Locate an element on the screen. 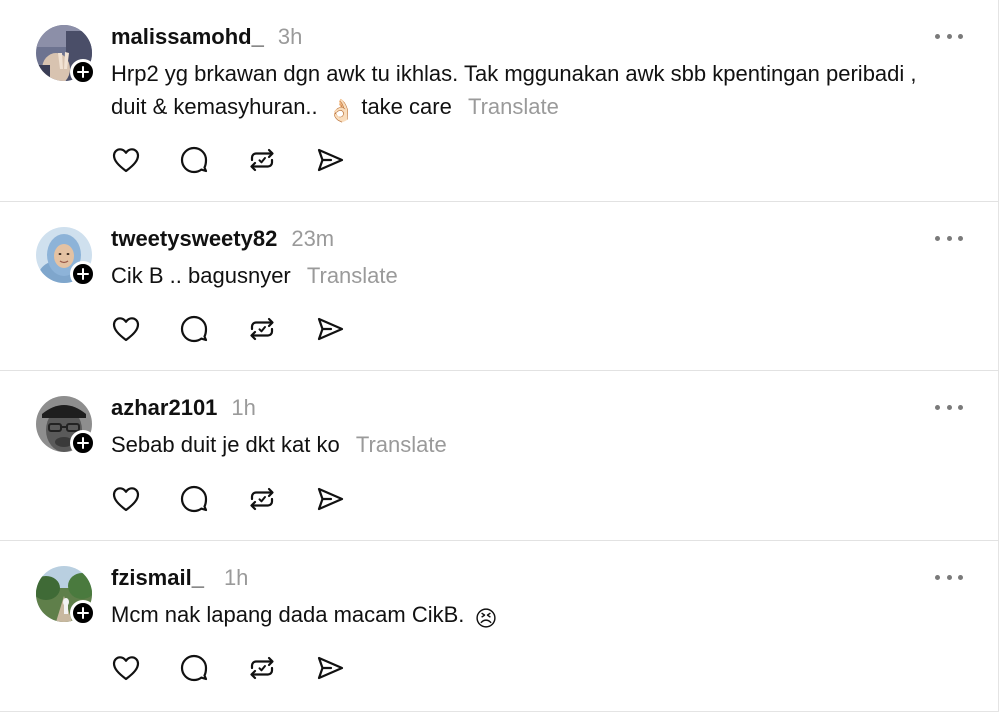 This screenshot has height=713, width=1000. username: malissamohd_ is located at coordinates (187, 37).